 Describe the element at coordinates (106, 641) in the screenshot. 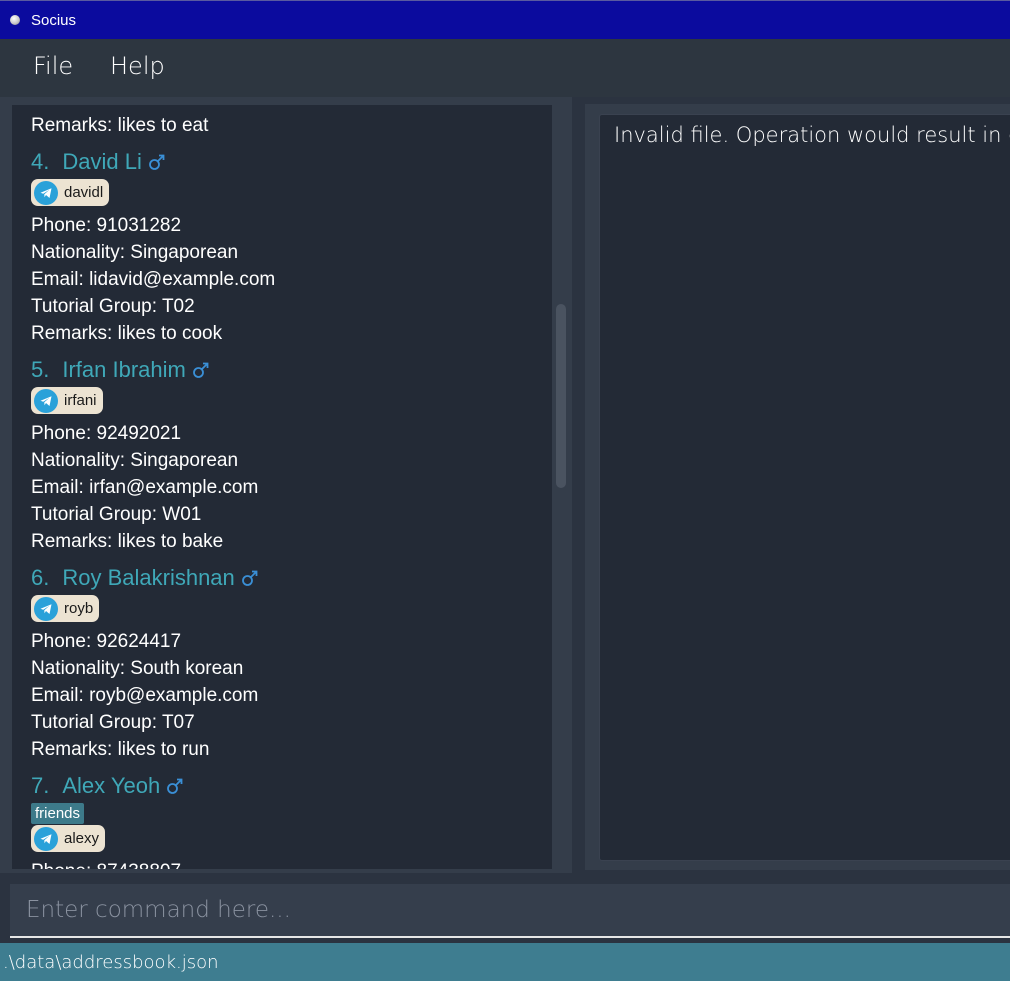

I see `person-phone: Phone: 92624417` at that location.